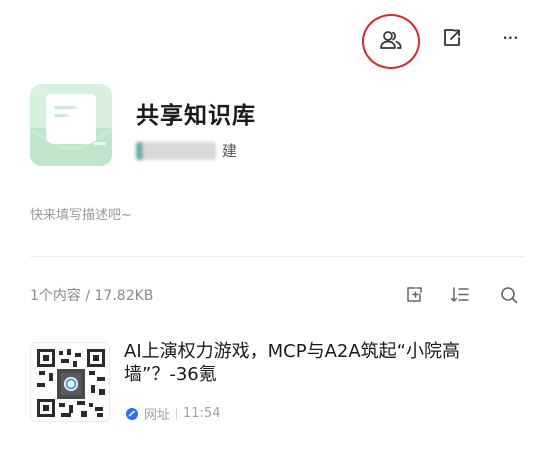  Describe the element at coordinates (460, 295) in the screenshot. I see `sort-icon` at that location.